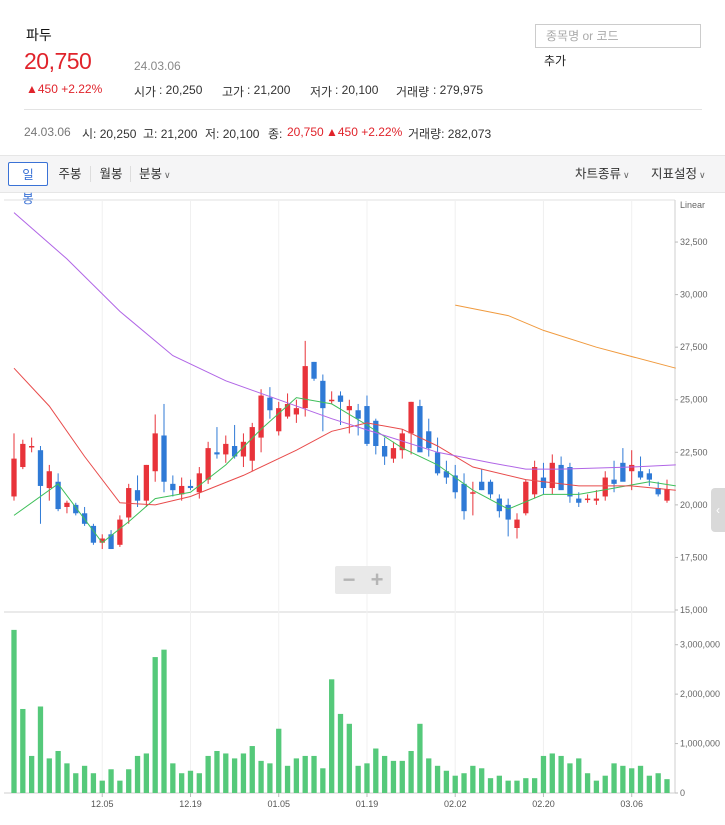 Image resolution: width=725 pixels, height=825 pixels. I want to click on tab-weekly: 주봉, so click(70, 174).